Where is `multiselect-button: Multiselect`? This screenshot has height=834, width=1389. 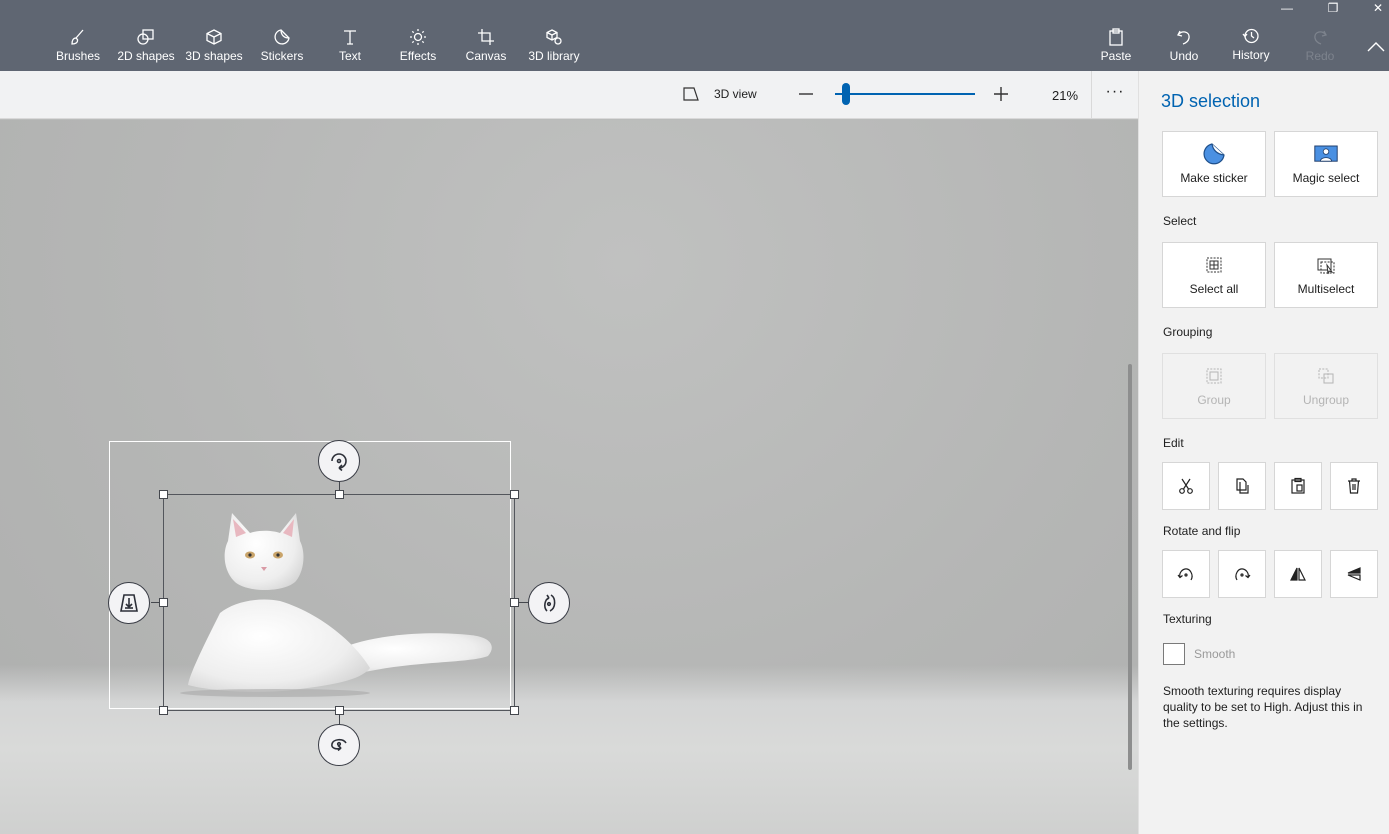
multiselect-button: Multiselect is located at coordinates (1326, 275).